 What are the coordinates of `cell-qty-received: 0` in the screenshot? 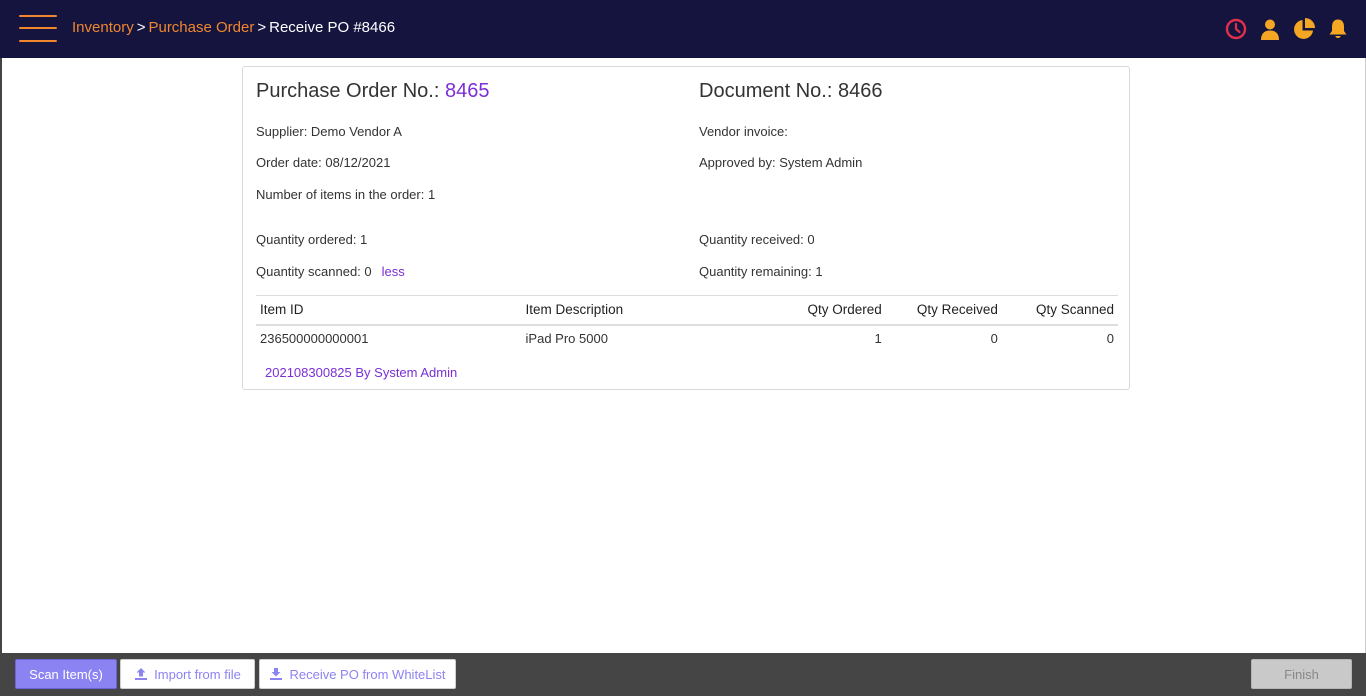 It's located at (994, 338).